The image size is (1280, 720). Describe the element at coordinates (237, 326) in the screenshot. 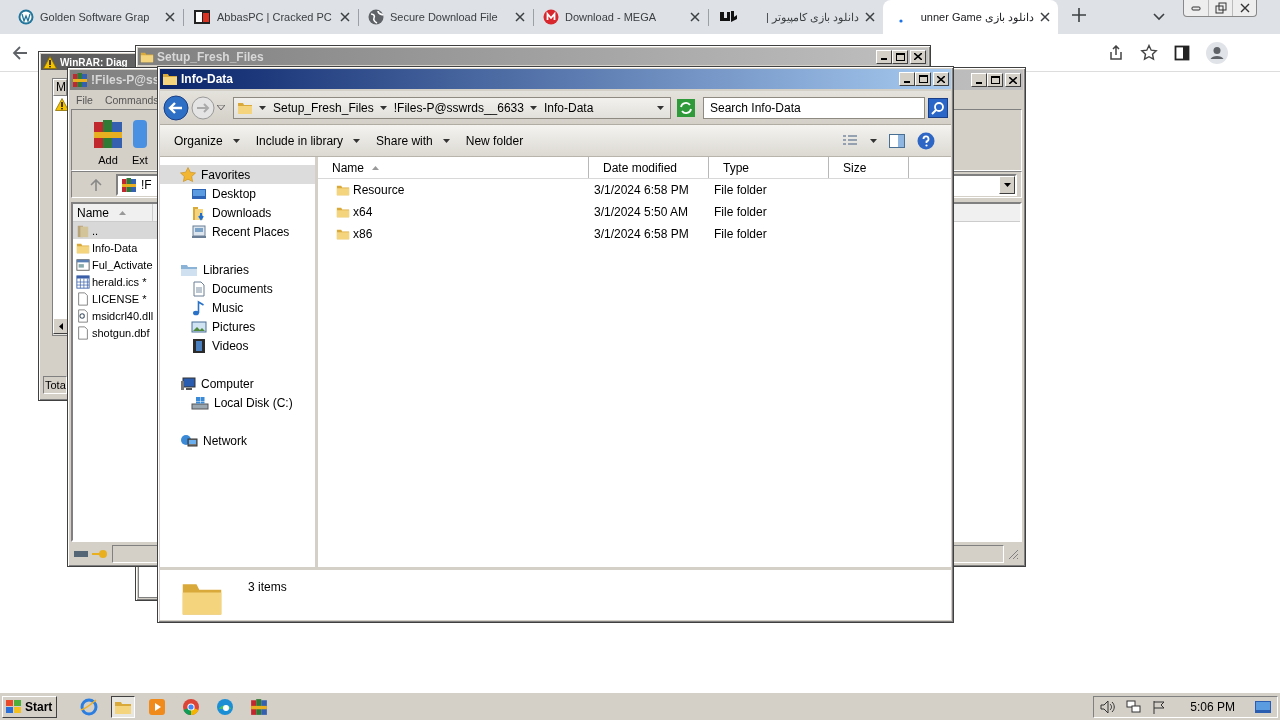

I see `nav-item: Pictures` at that location.